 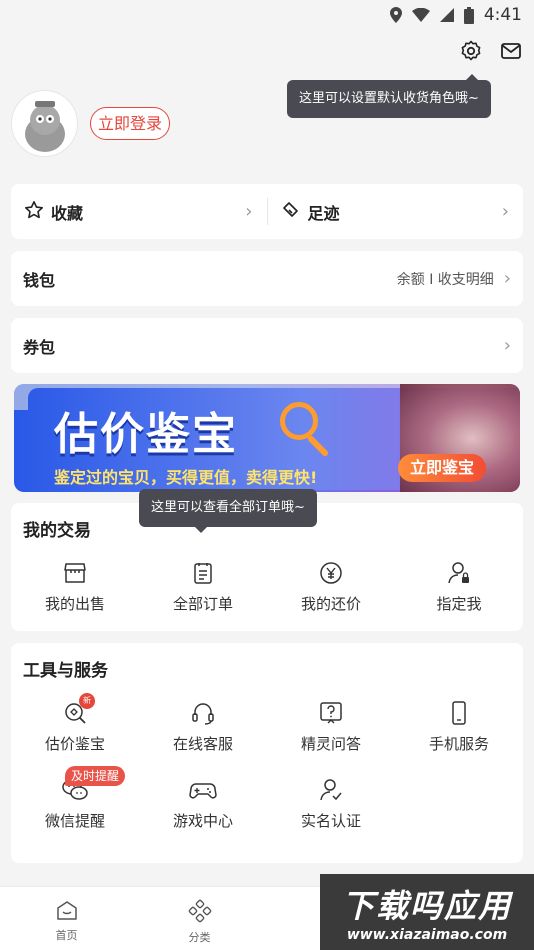 I want to click on mail-icon, so click(x=511, y=51).